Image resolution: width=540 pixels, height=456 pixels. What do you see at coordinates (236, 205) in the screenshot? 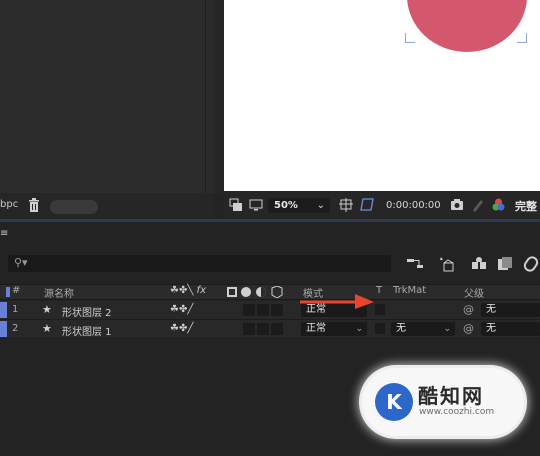
I see `always-preview-icon` at bounding box center [236, 205].